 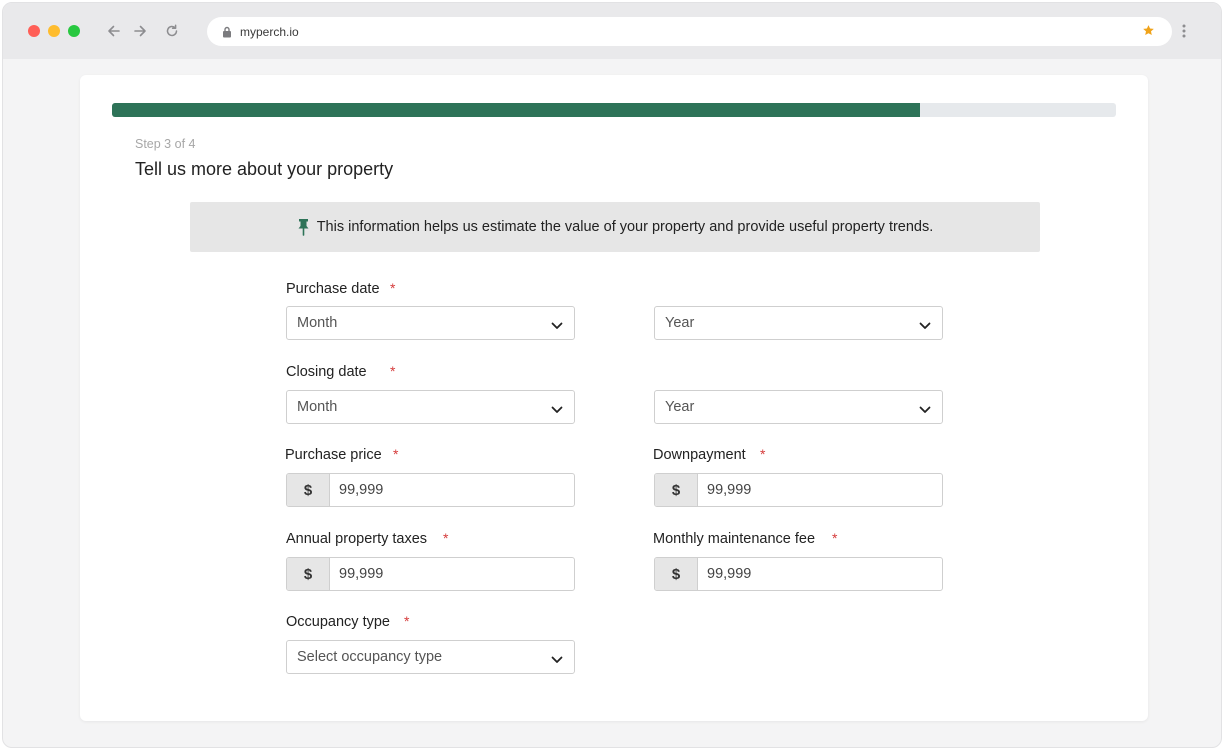 What do you see at coordinates (317, 407) in the screenshot?
I see `closing-month-value: Month` at bounding box center [317, 407].